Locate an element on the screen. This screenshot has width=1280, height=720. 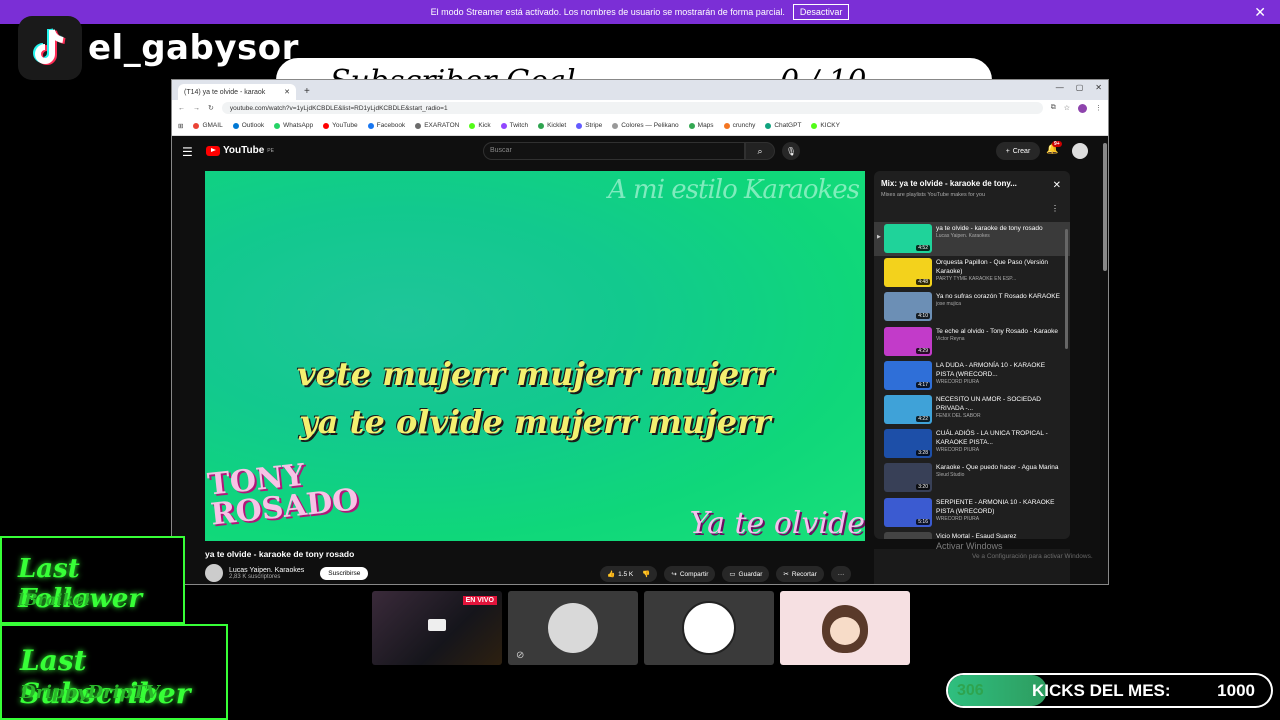
back-icon: ← is located at coordinates (181, 108).